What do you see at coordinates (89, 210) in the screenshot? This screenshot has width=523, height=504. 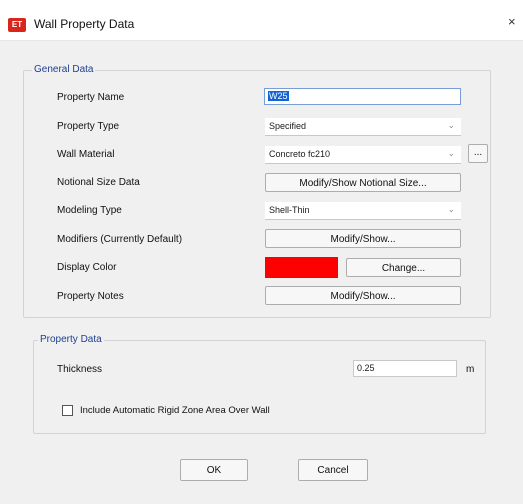 I see `modeling-type-label: Modeling Type` at bounding box center [89, 210].